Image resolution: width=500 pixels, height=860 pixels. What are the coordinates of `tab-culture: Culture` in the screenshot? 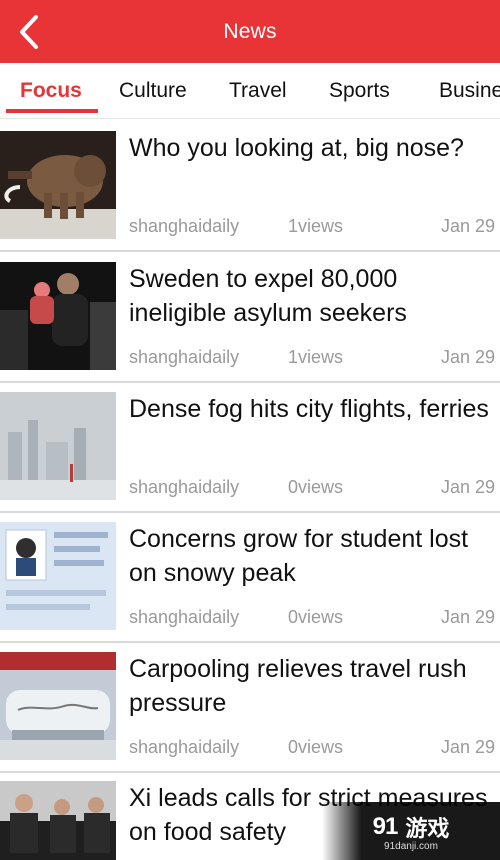 It's located at (153, 90).